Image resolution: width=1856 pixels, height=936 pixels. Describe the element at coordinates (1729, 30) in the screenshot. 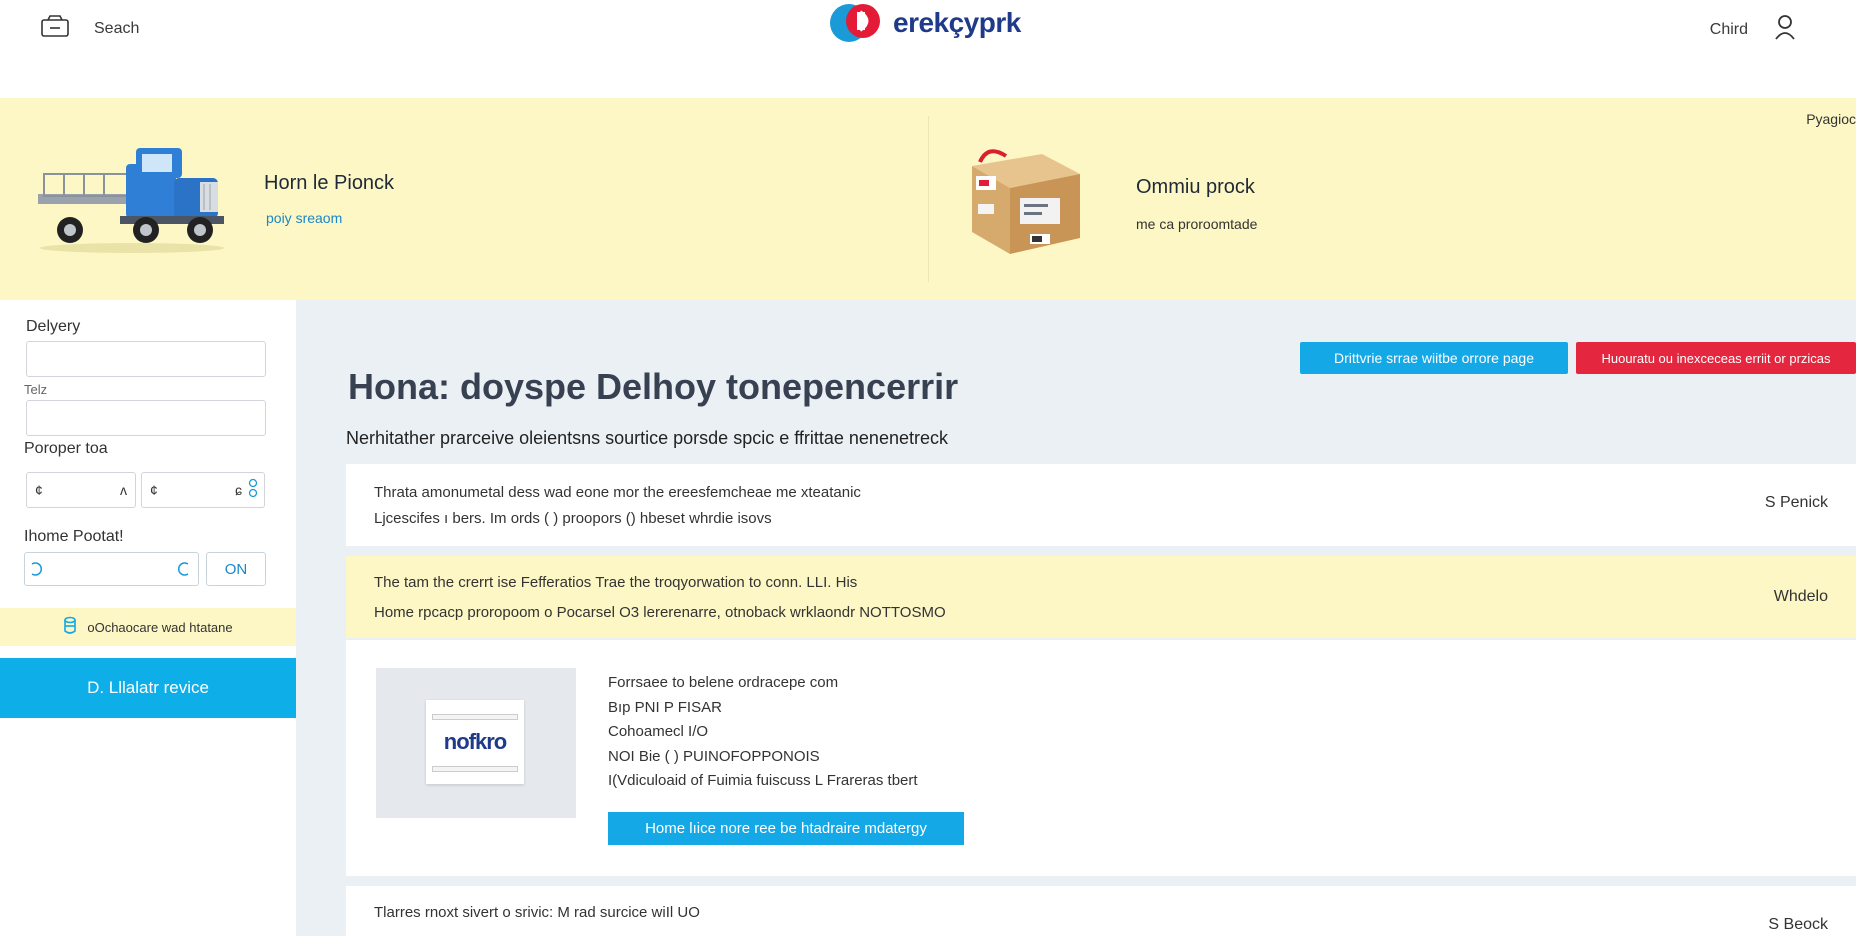

I see `child-link: Chird` at that location.